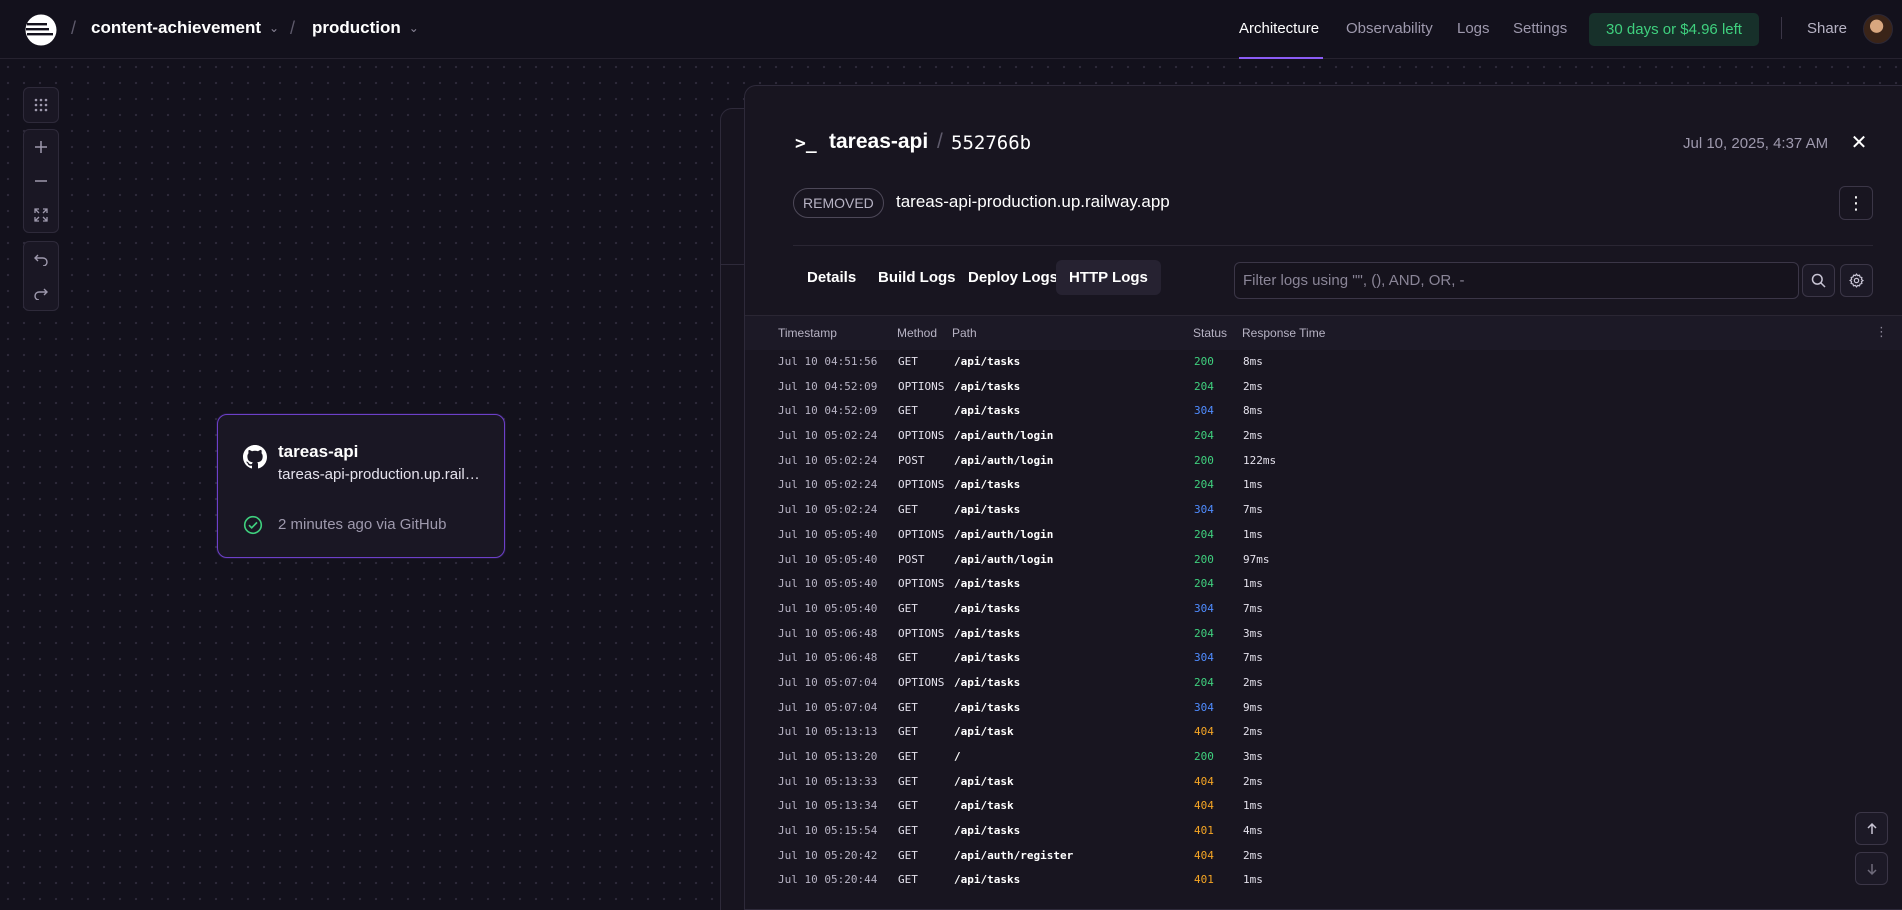 Image resolution: width=1902 pixels, height=910 pixels. What do you see at coordinates (1323, 634) in the screenshot?
I see `log-row: Jul 10 05:06:48 OPTIONS/api/tasks 204 3ms` at bounding box center [1323, 634].